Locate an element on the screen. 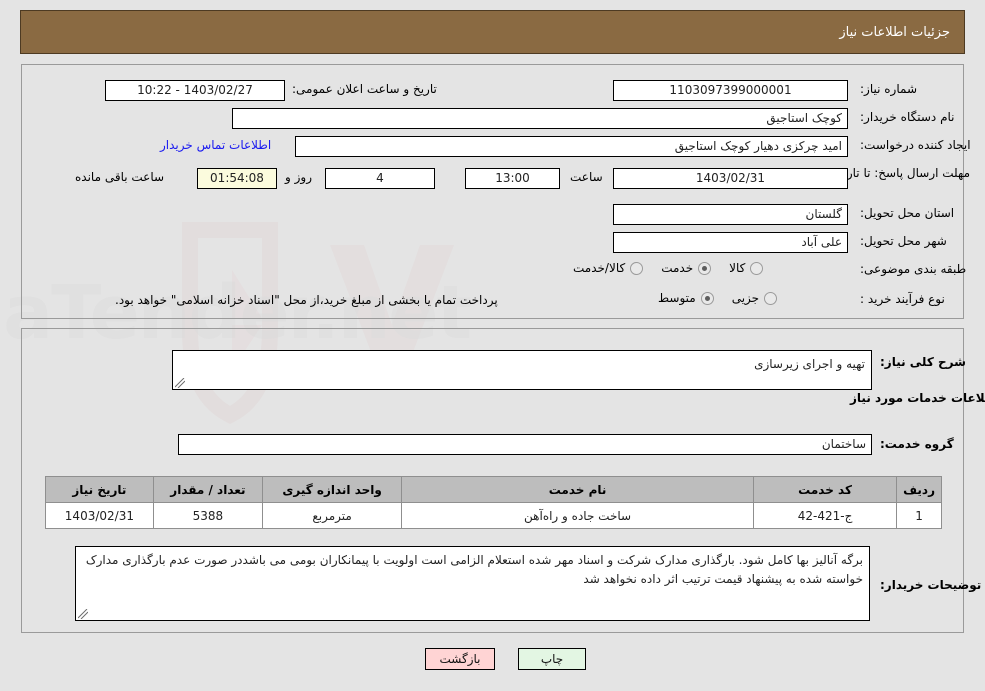  remaining-days-value: 4 is located at coordinates (380, 178).